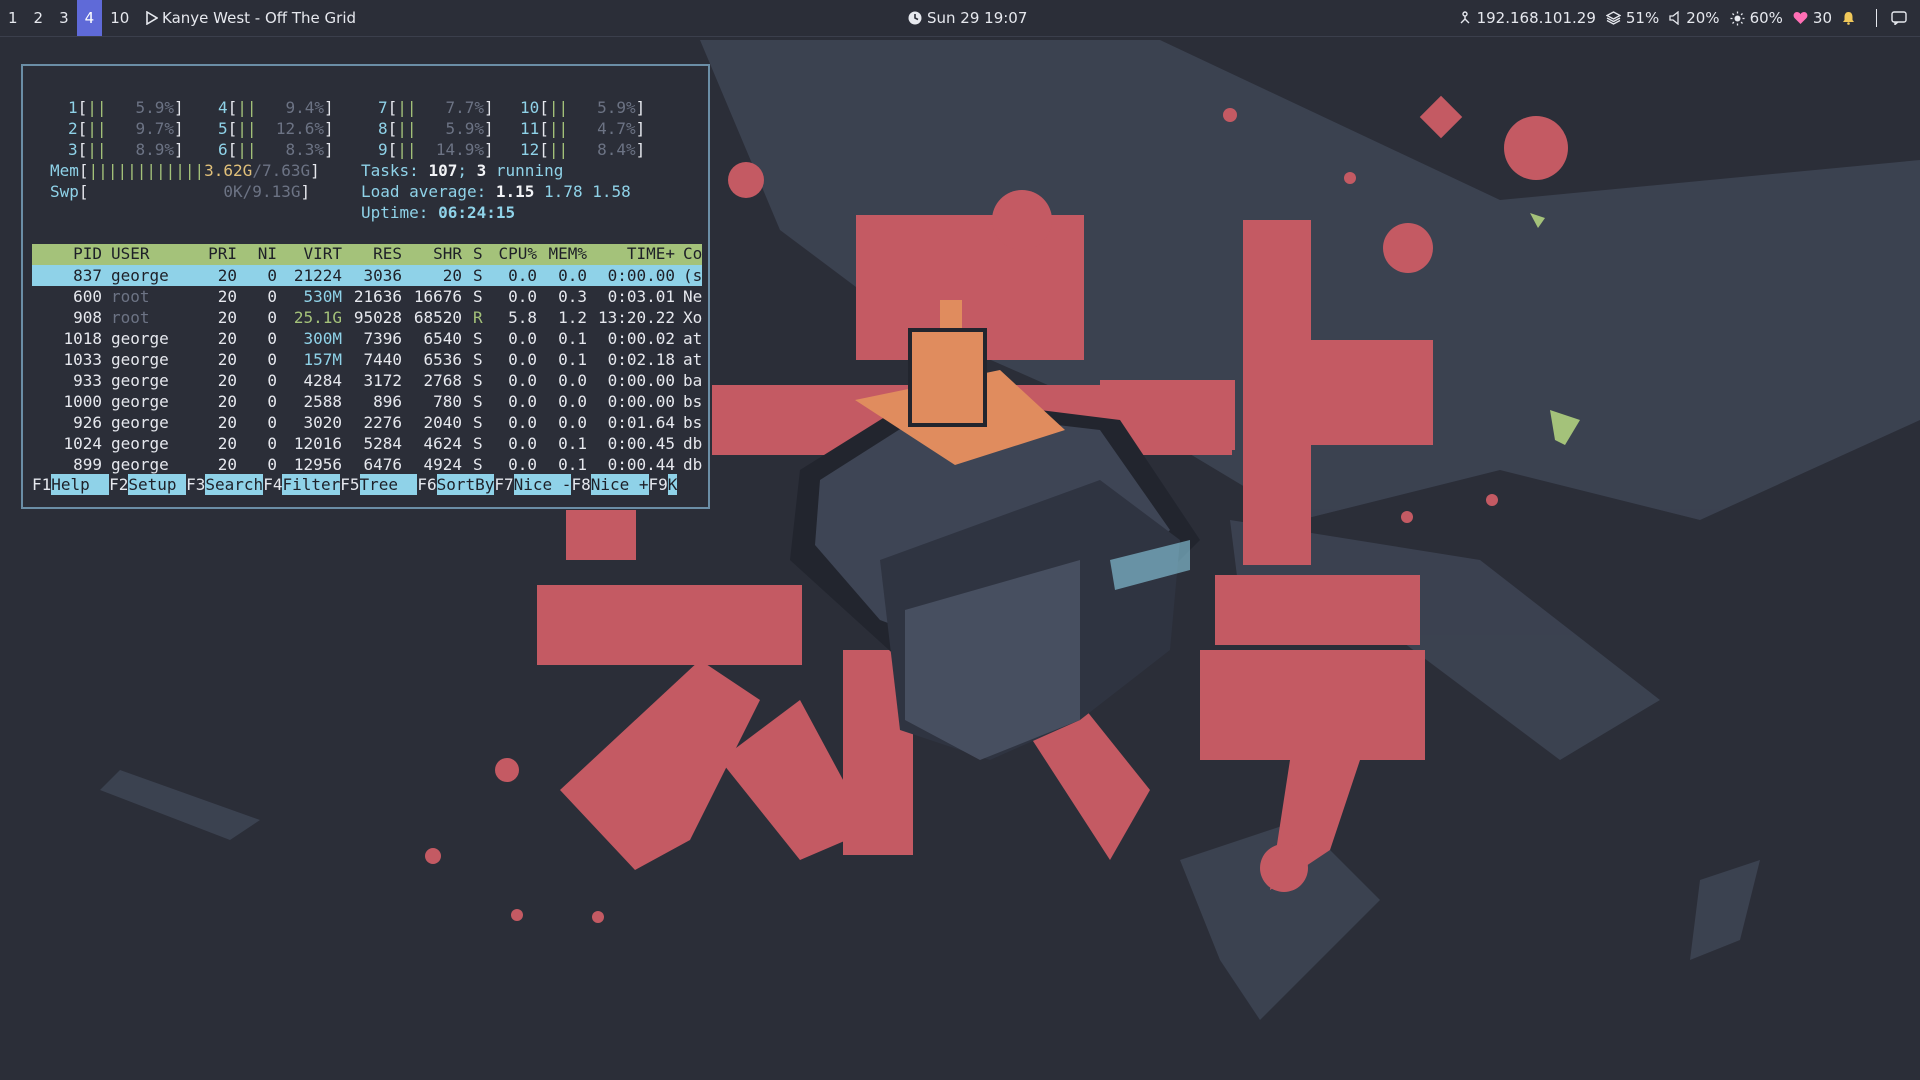 The image size is (1920, 1080). What do you see at coordinates (87, 380) in the screenshot?
I see `pid: 933` at bounding box center [87, 380].